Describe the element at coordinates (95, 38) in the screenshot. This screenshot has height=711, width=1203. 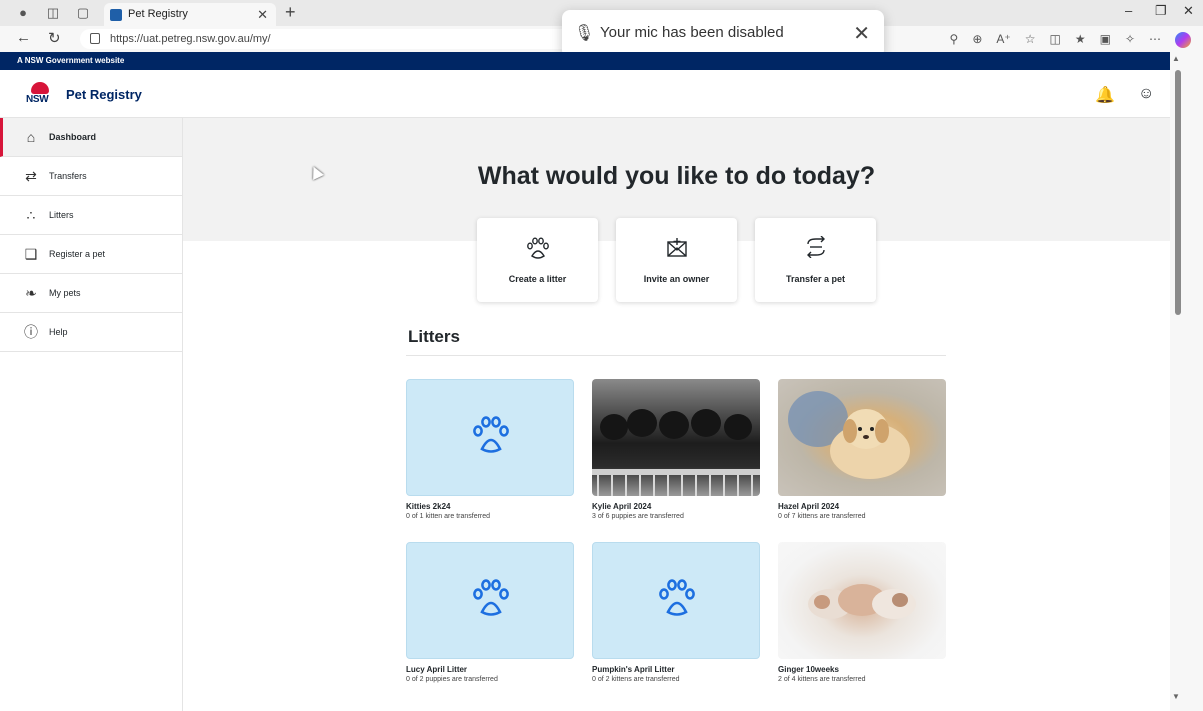
I see `lock-icon` at that location.